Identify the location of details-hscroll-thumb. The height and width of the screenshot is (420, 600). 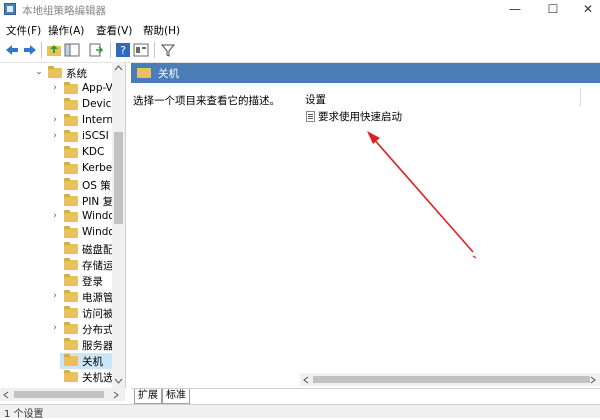
(451, 379).